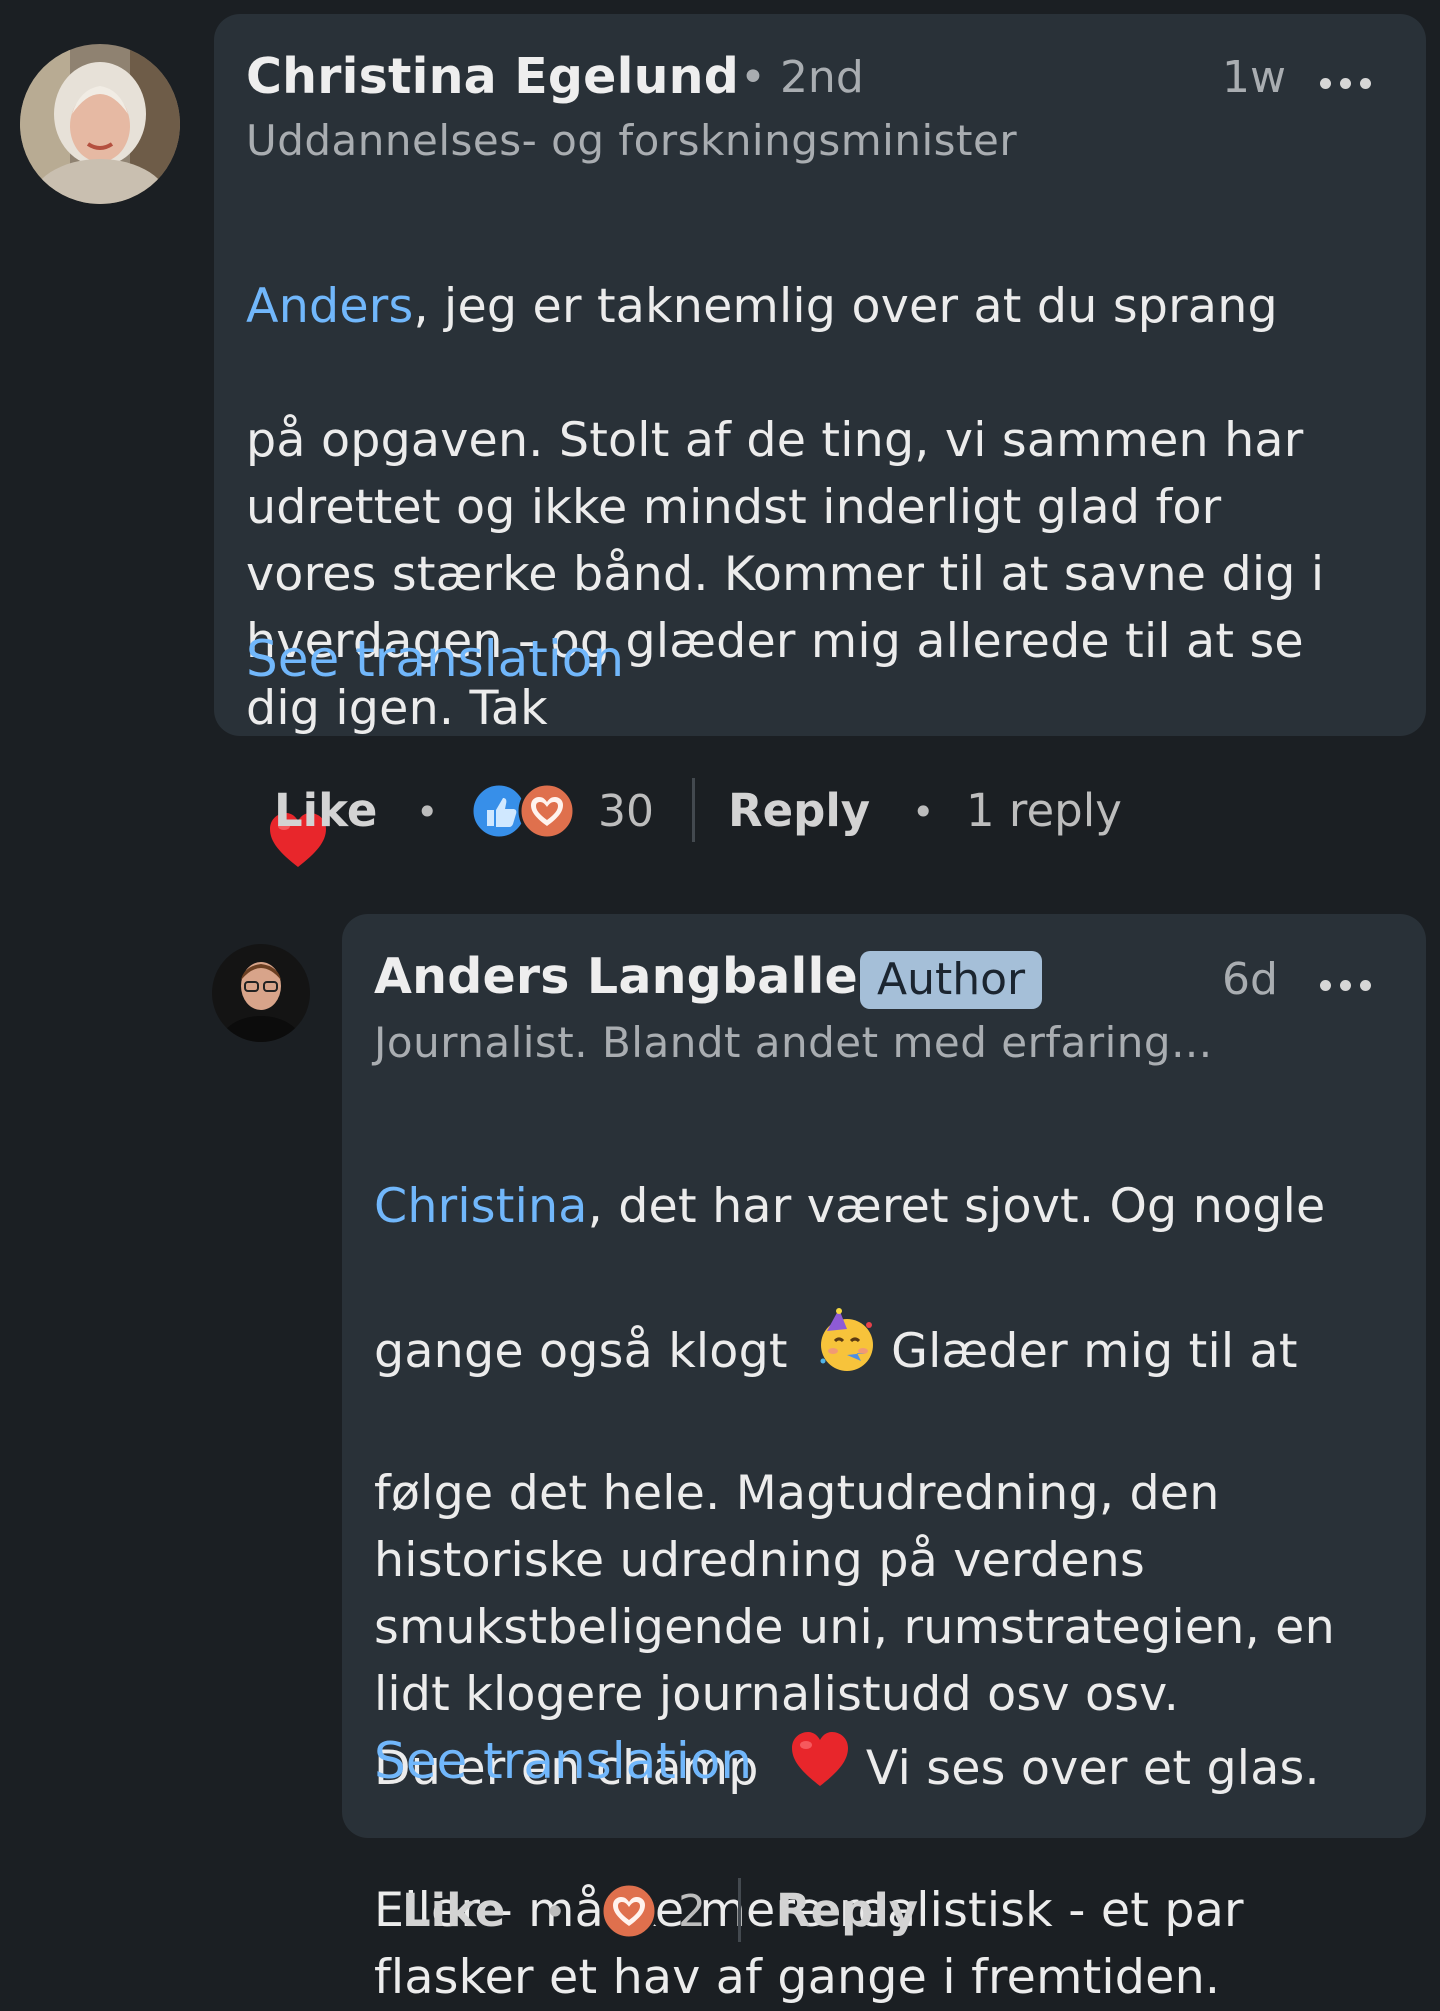 The width and height of the screenshot is (1440, 2011). Describe the element at coordinates (616, 976) in the screenshot. I see `reply-author-name: Anders Langballe` at that location.